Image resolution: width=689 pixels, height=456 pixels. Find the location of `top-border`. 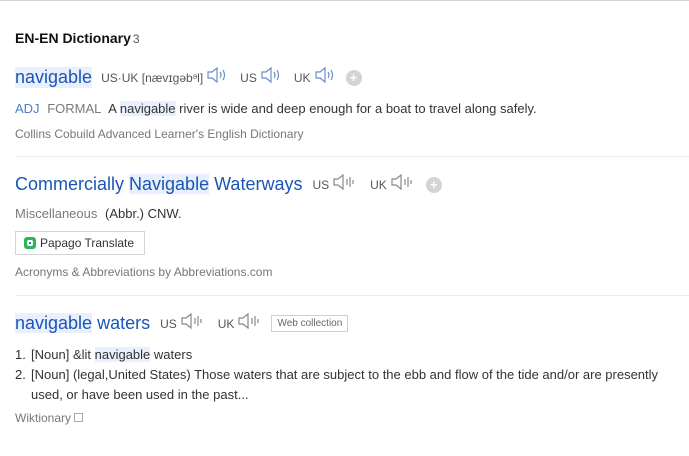

top-border is located at coordinates (344, 0).